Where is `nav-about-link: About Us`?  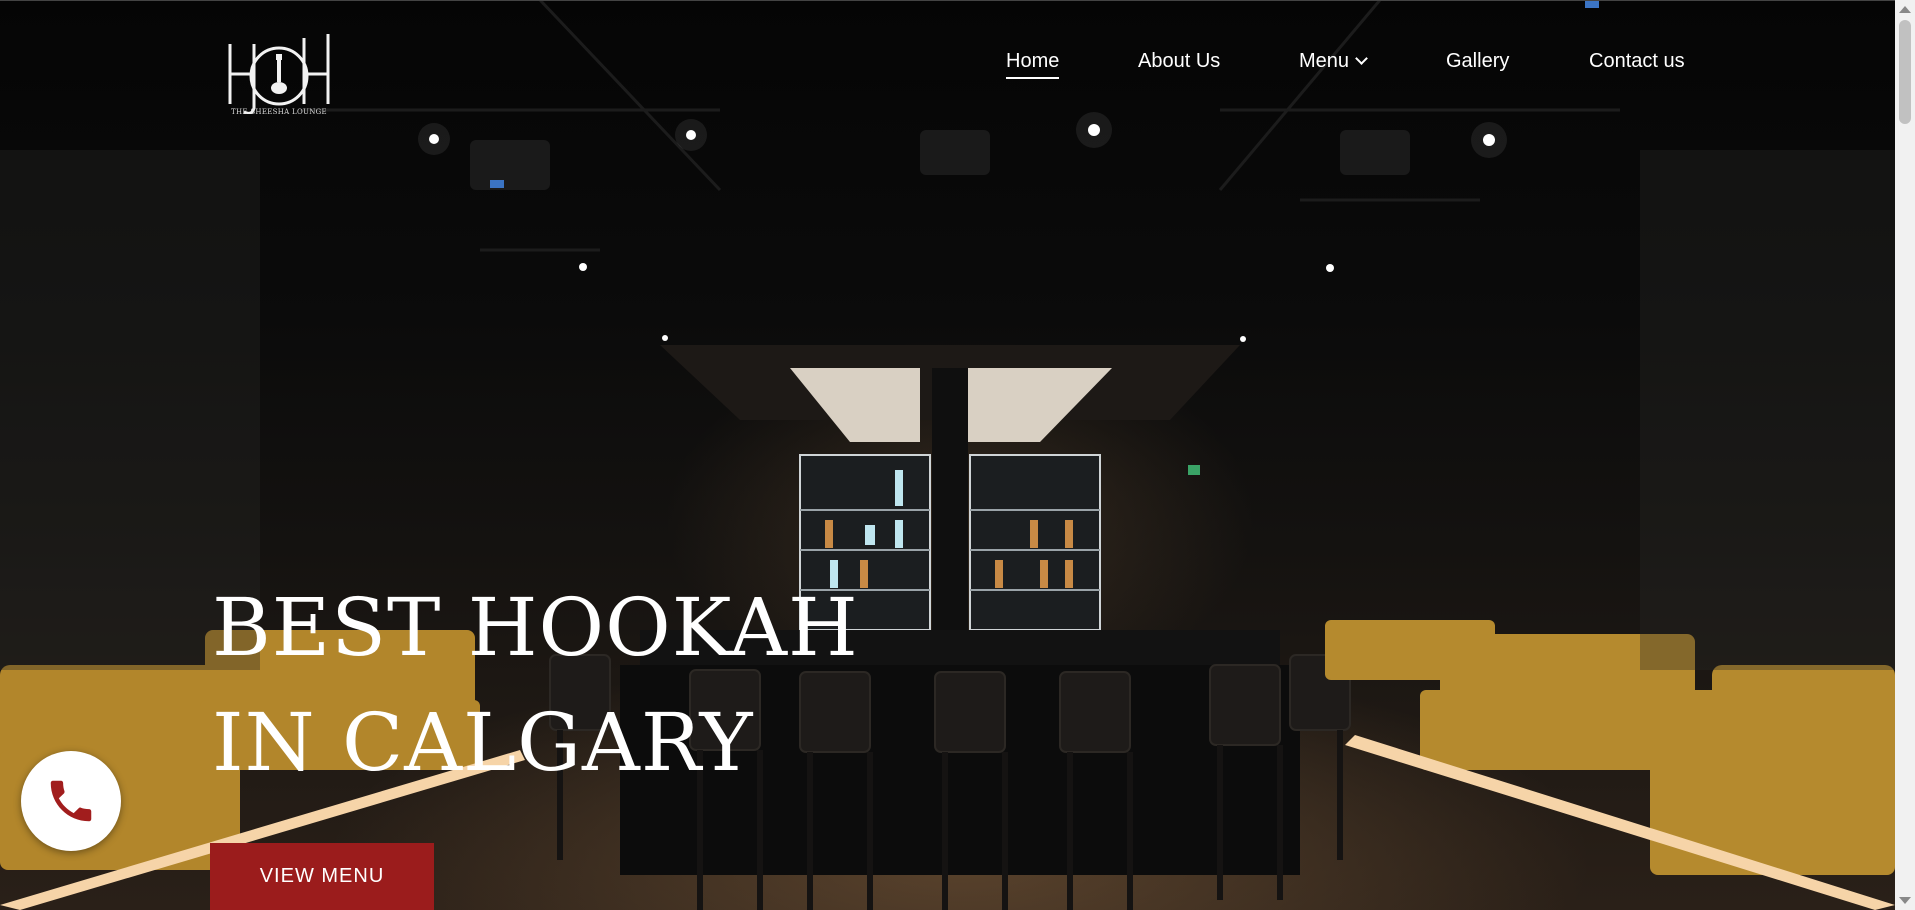
nav-about-link: About Us is located at coordinates (1179, 61).